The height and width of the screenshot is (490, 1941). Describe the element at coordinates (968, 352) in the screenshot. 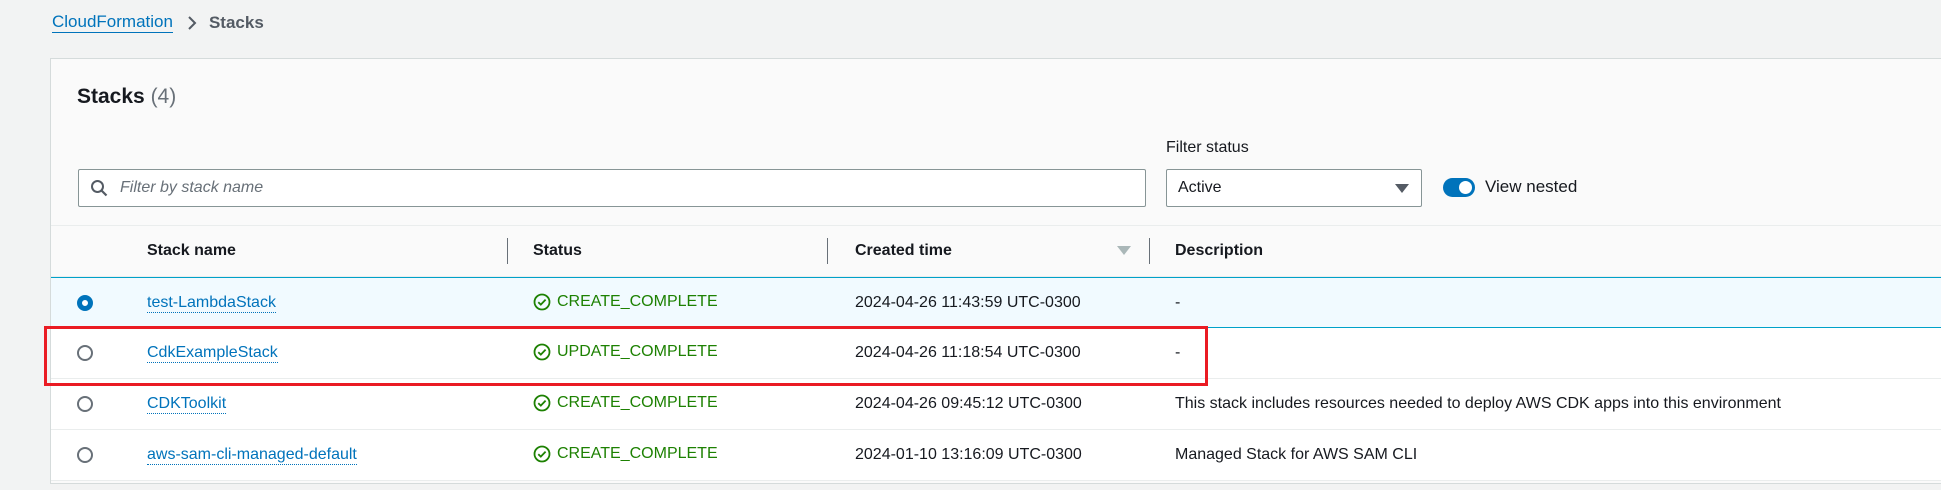

I see `created-time: 2024-04-26 11:18:54 UTC-0300` at that location.